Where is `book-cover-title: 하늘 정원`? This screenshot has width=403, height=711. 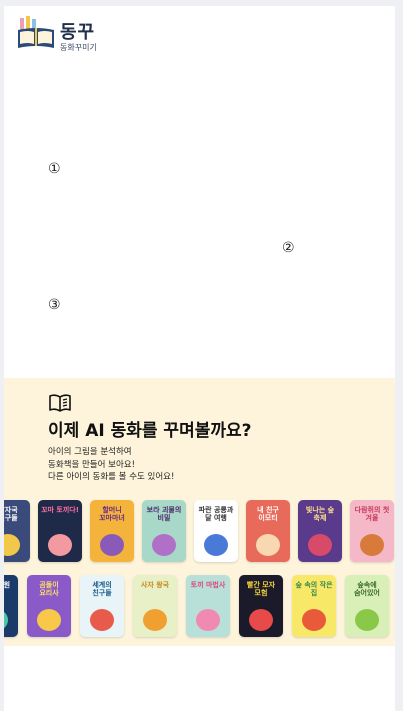
book-cover-title: 하늘 정원 is located at coordinates (7, 585).